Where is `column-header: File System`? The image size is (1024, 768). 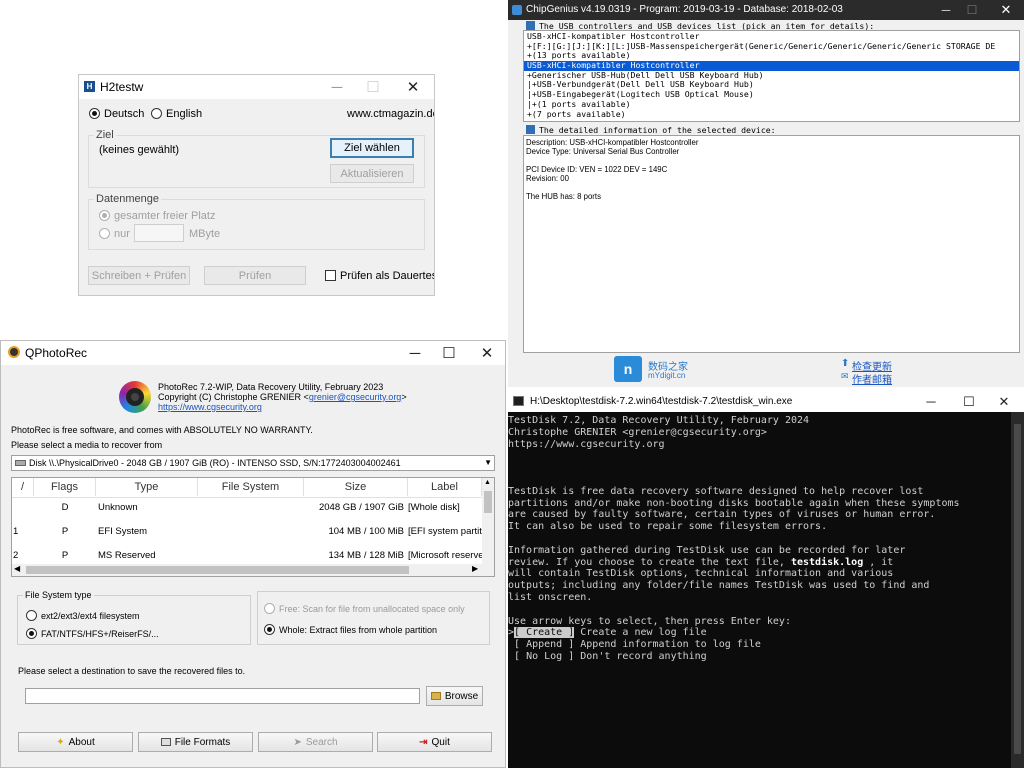
column-header: File System is located at coordinates (251, 487).